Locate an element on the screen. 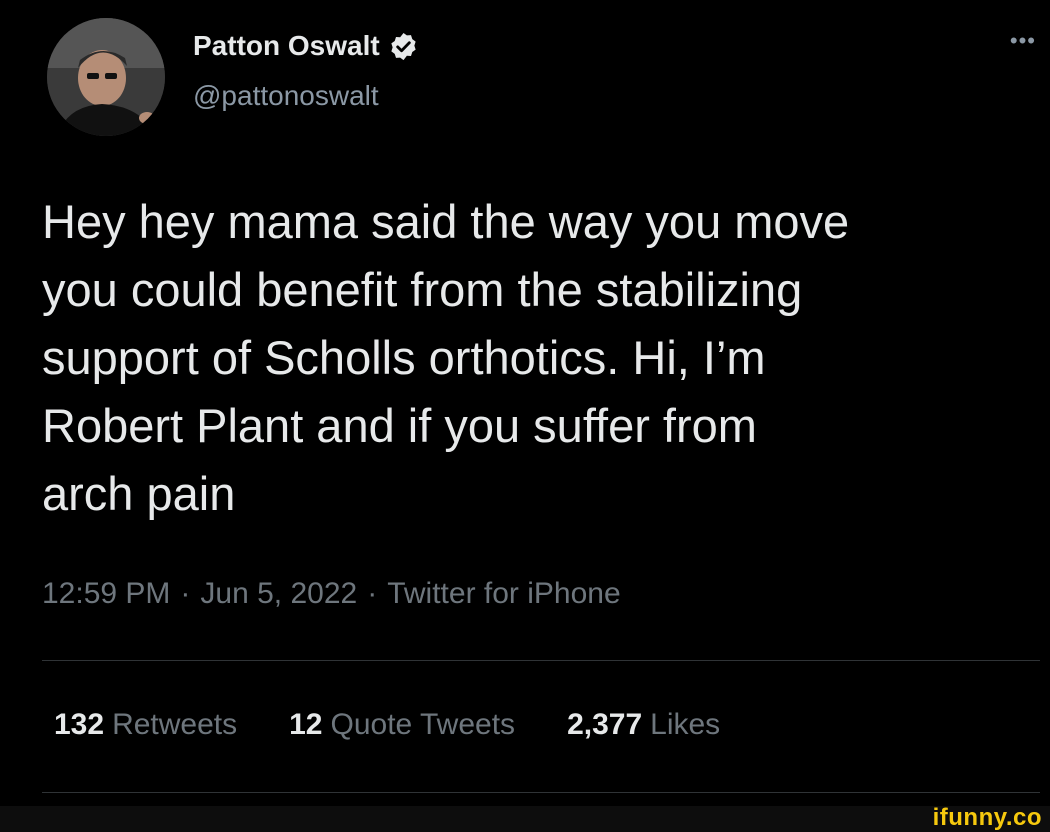  tweet-date: Jun 5, 2022 is located at coordinates (278, 593).